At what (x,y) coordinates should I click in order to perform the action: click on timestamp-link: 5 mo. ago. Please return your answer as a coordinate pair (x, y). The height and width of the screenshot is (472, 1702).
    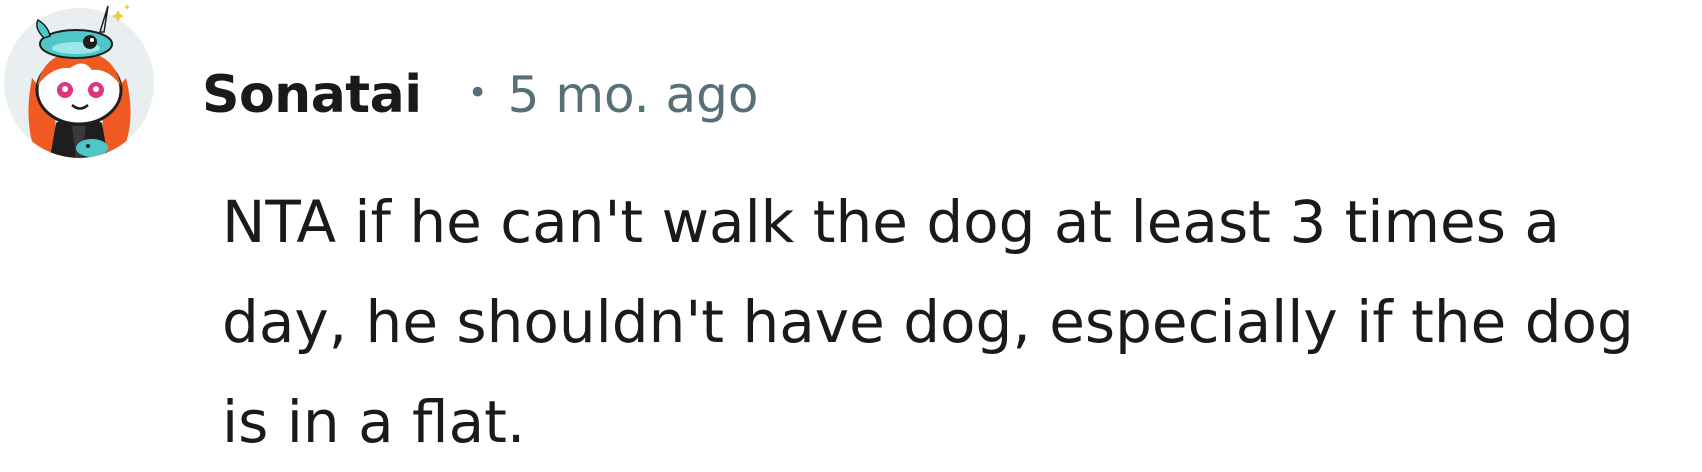
    Looking at the image, I should click on (633, 95).